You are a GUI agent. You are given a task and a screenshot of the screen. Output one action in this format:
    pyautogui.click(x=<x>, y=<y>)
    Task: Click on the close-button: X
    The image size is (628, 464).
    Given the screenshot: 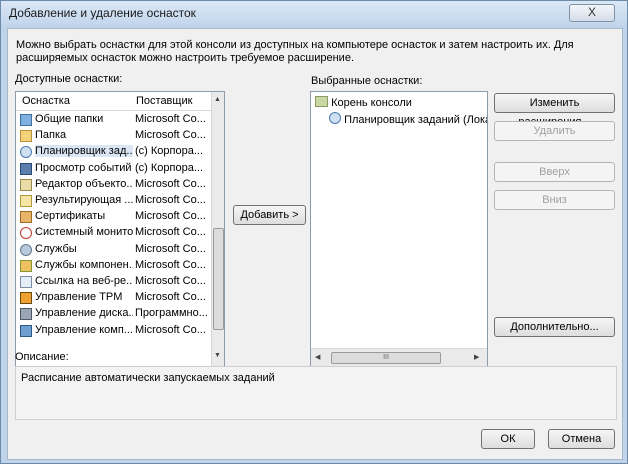 What is the action you would take?
    pyautogui.click(x=592, y=13)
    